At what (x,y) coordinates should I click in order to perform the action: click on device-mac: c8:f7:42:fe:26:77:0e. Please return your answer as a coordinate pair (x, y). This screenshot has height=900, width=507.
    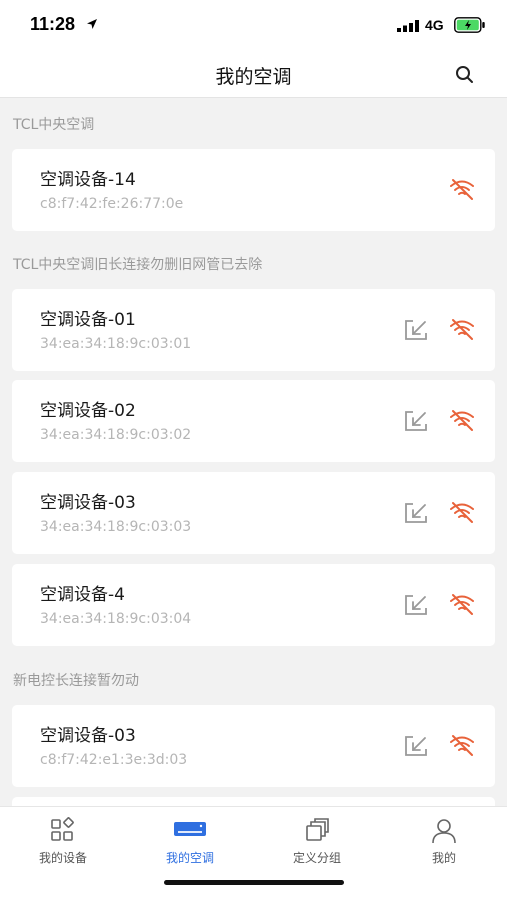
    Looking at the image, I should click on (112, 204).